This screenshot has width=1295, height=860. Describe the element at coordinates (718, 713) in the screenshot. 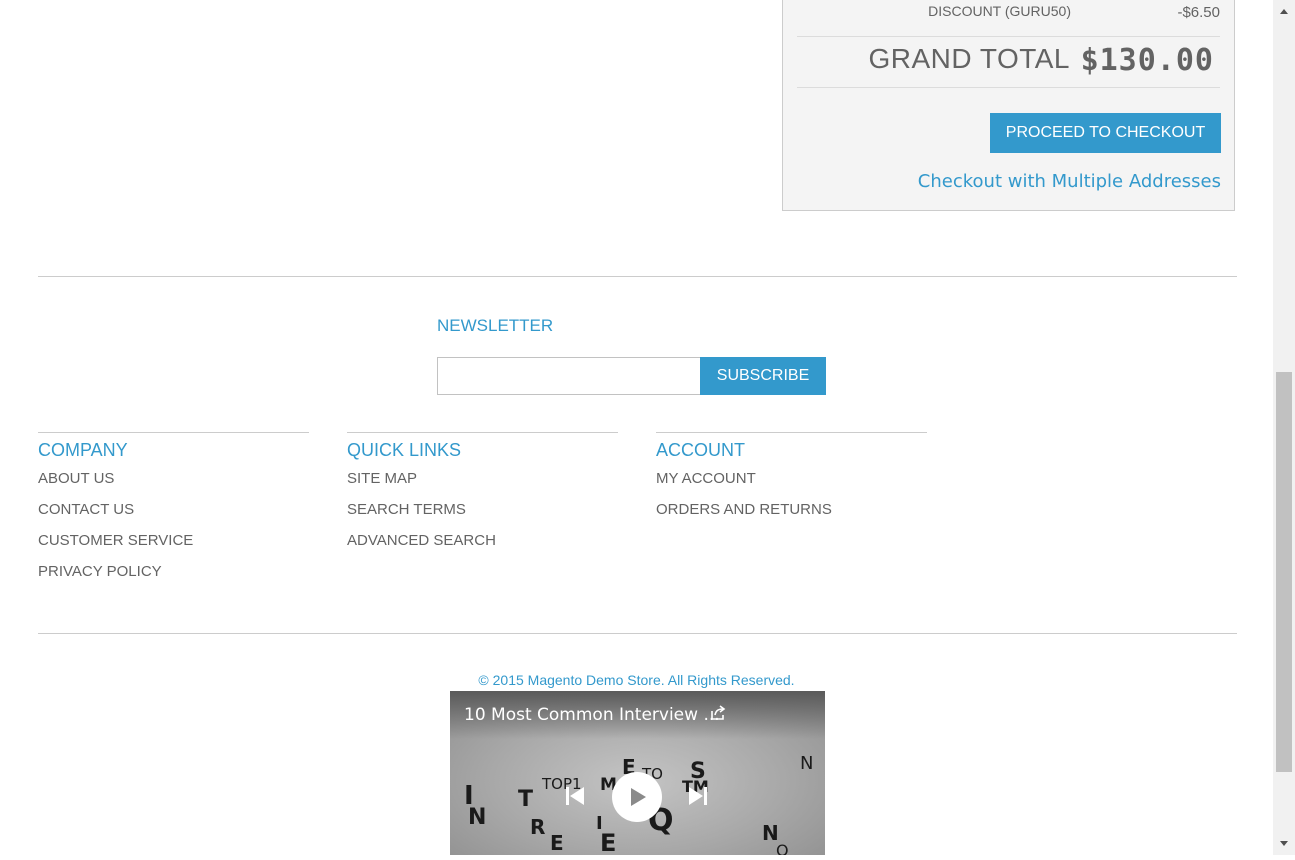

I see `share-icon` at that location.